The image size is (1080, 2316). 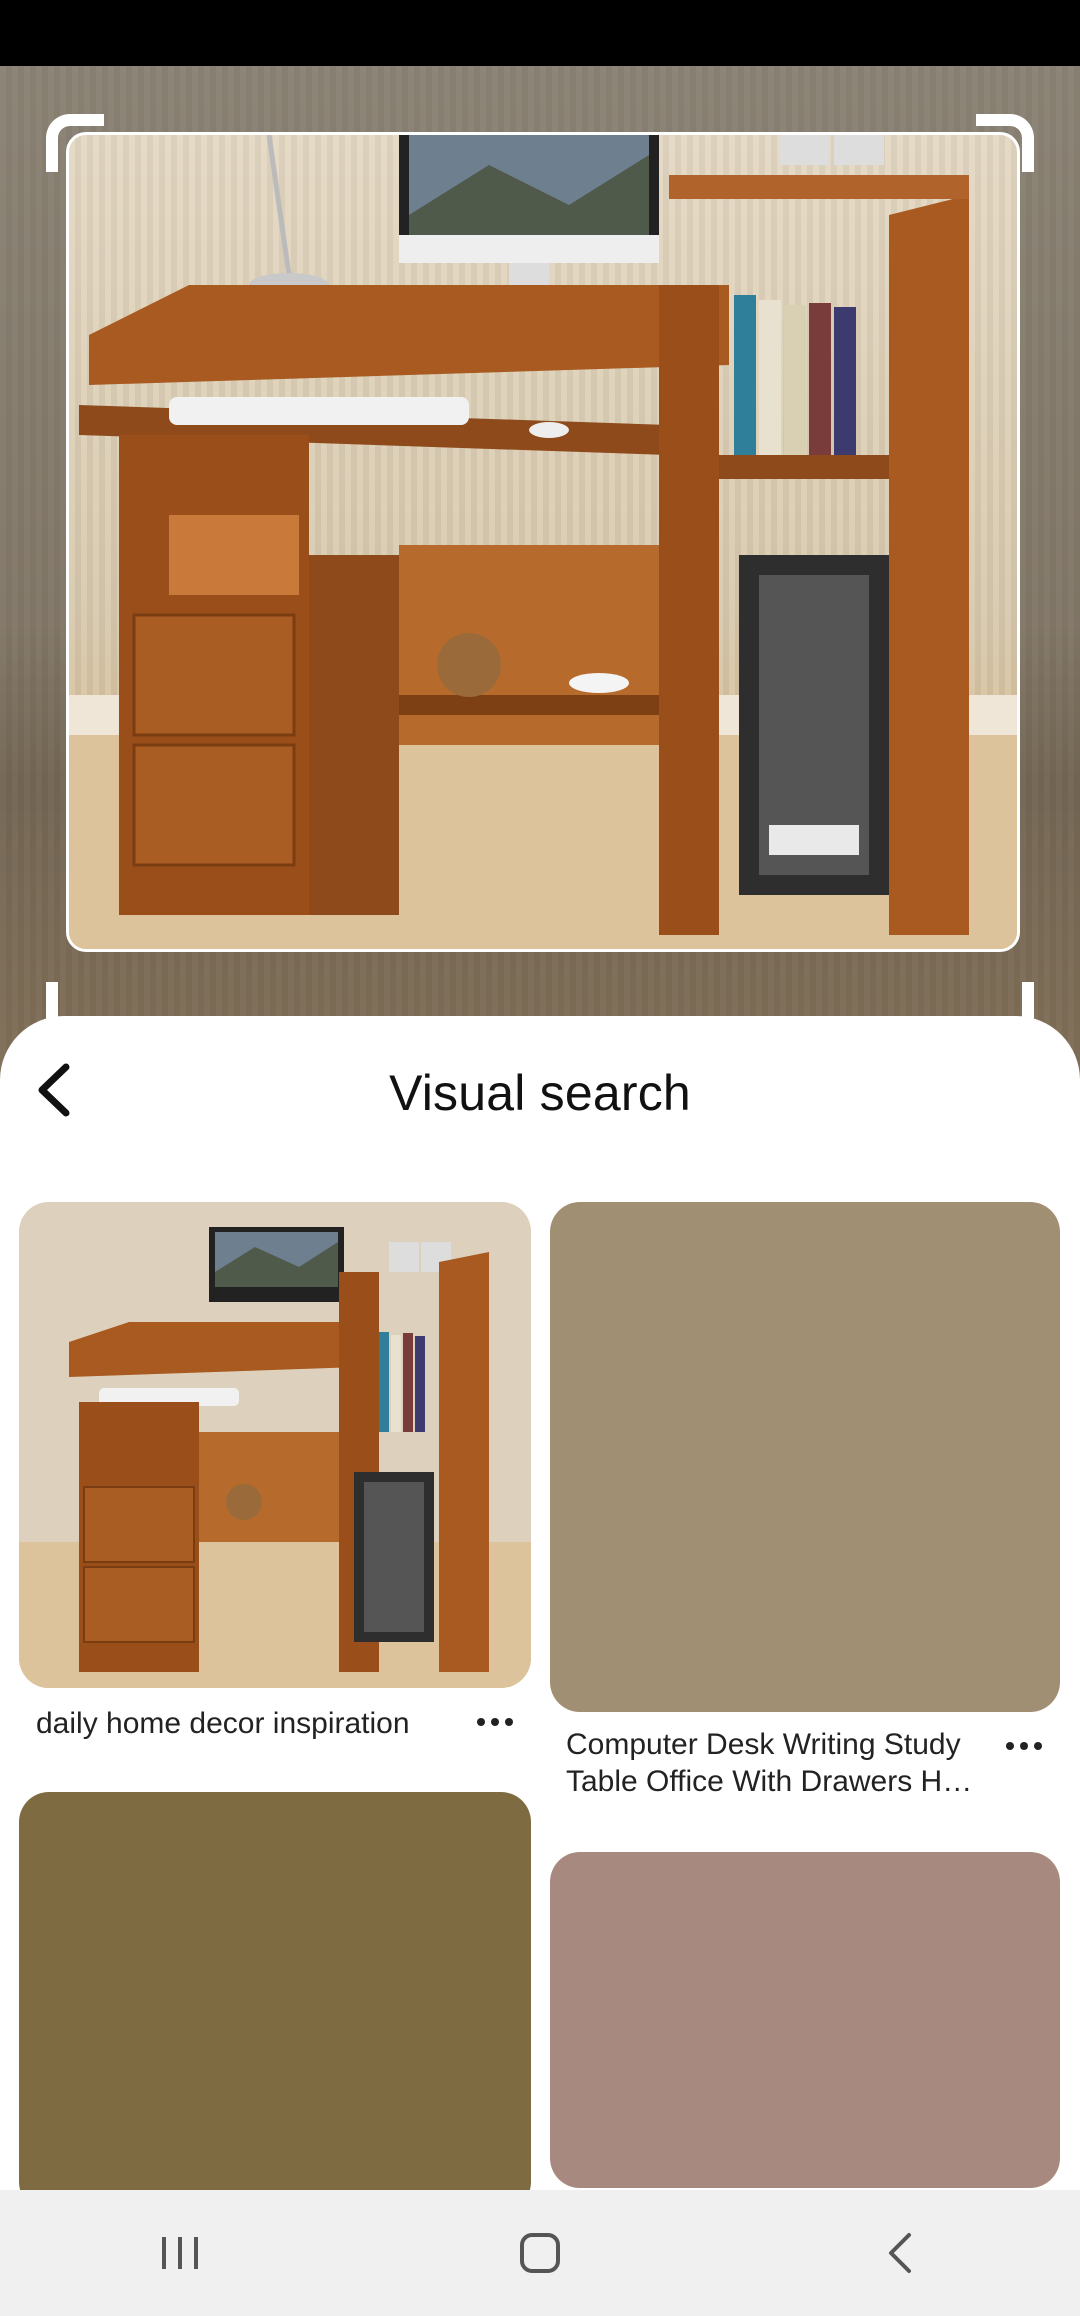 I want to click on home-button, so click(x=540, y=2253).